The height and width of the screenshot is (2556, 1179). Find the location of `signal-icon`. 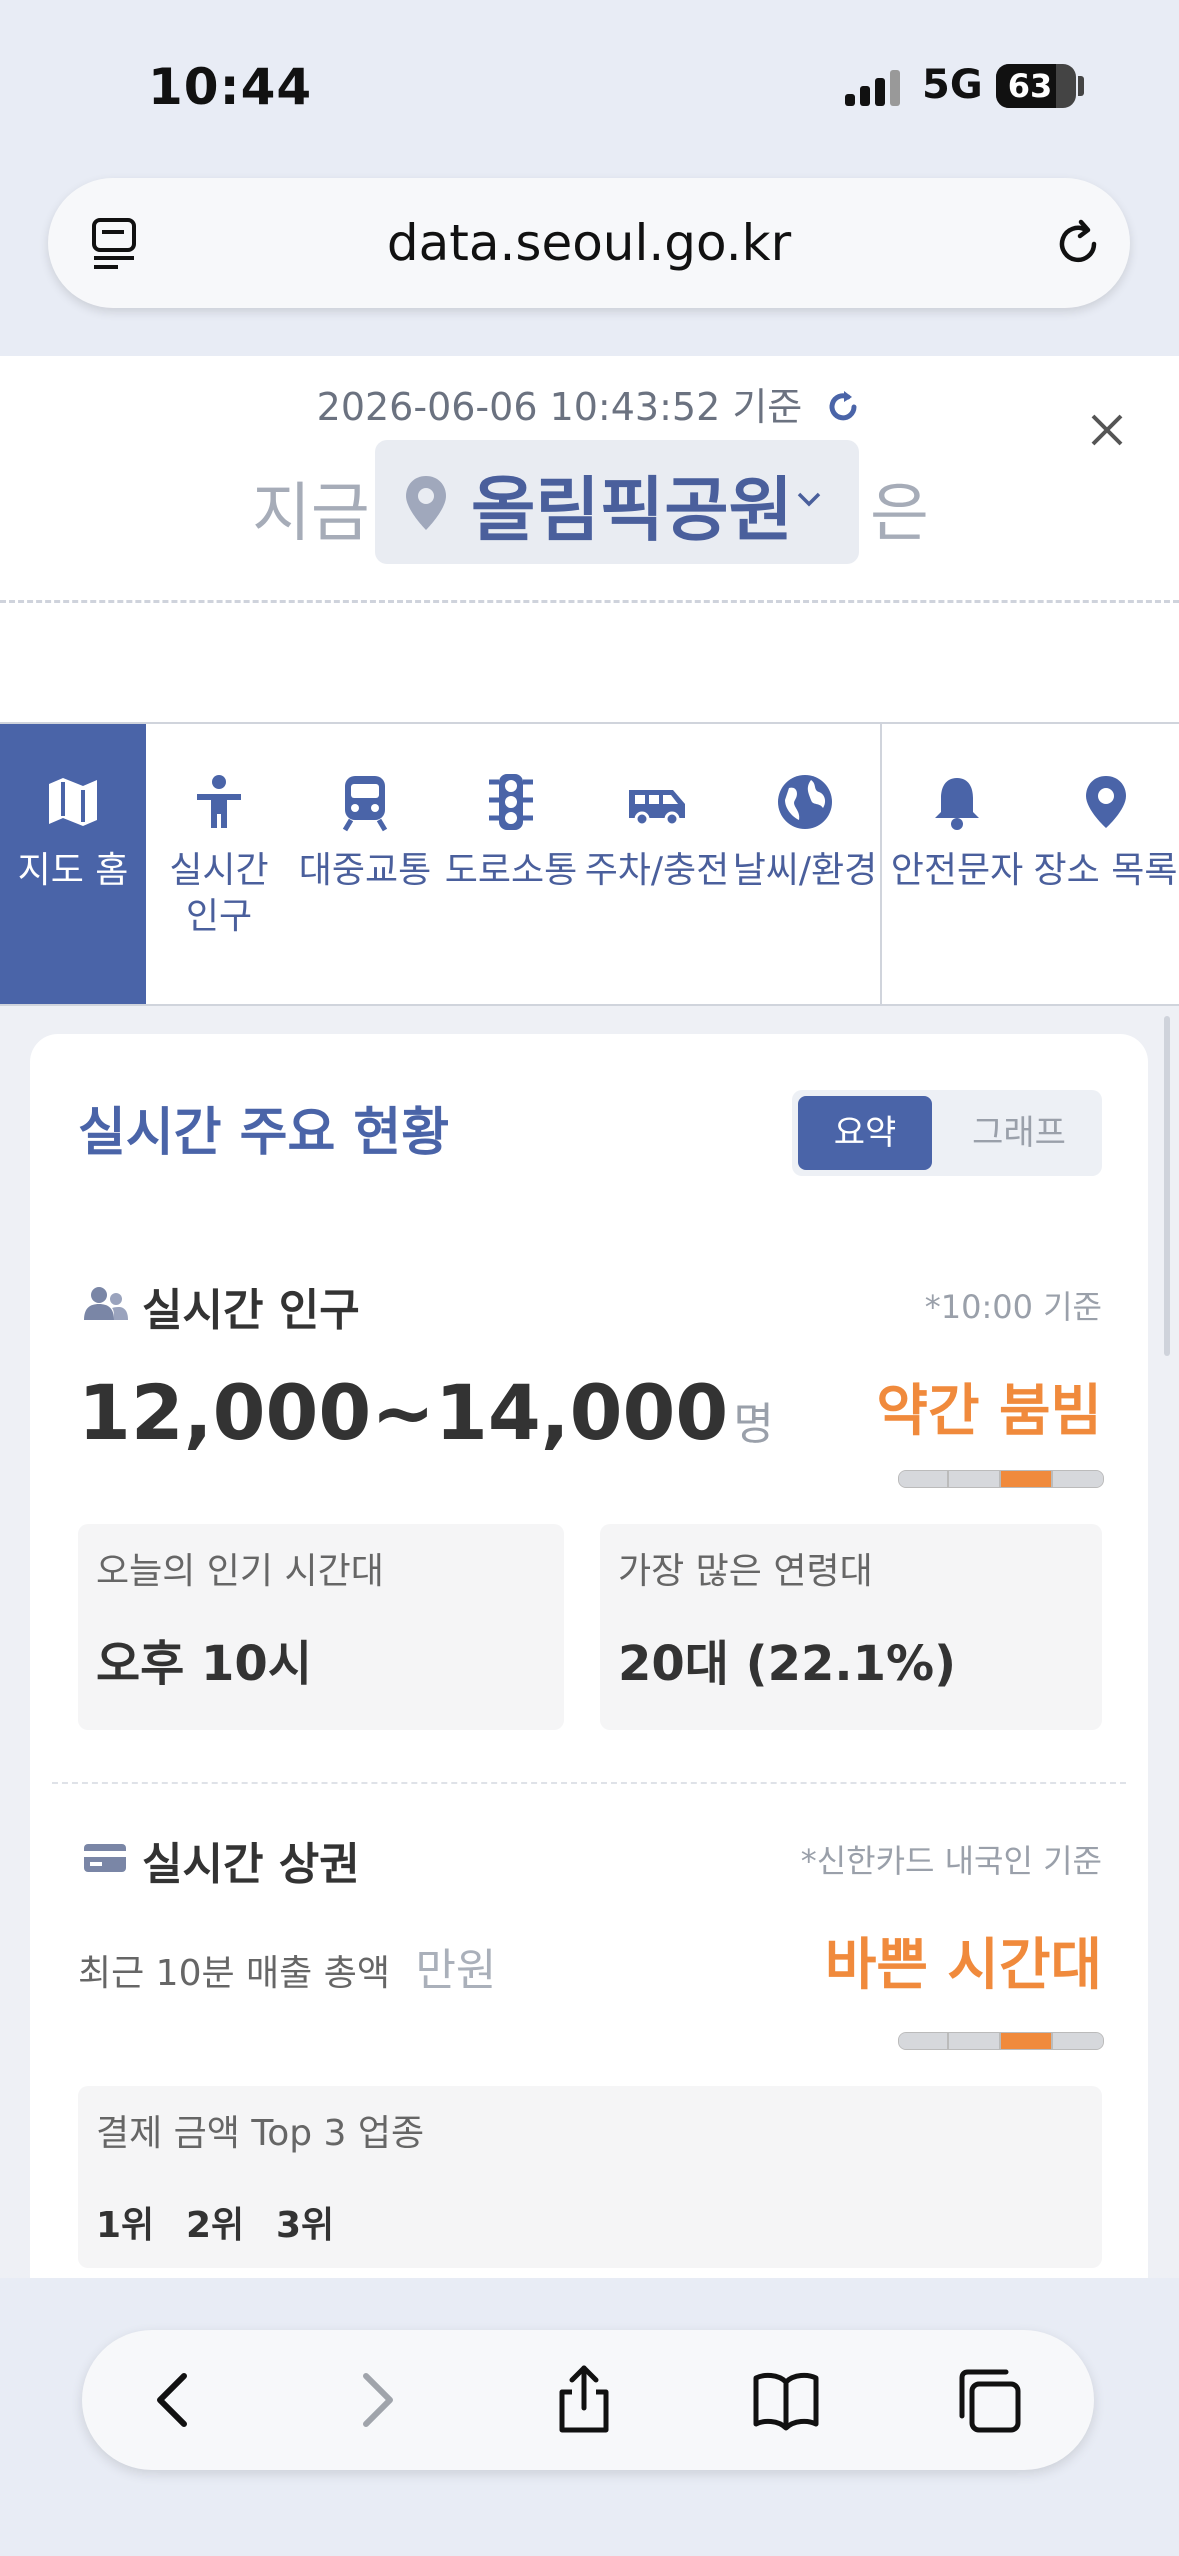

signal-icon is located at coordinates (875, 86).